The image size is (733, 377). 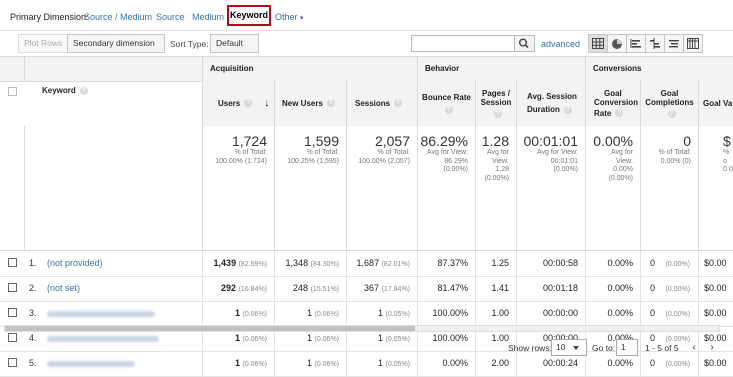 I want to click on previous-page-icon: ‹, so click(x=694, y=347).